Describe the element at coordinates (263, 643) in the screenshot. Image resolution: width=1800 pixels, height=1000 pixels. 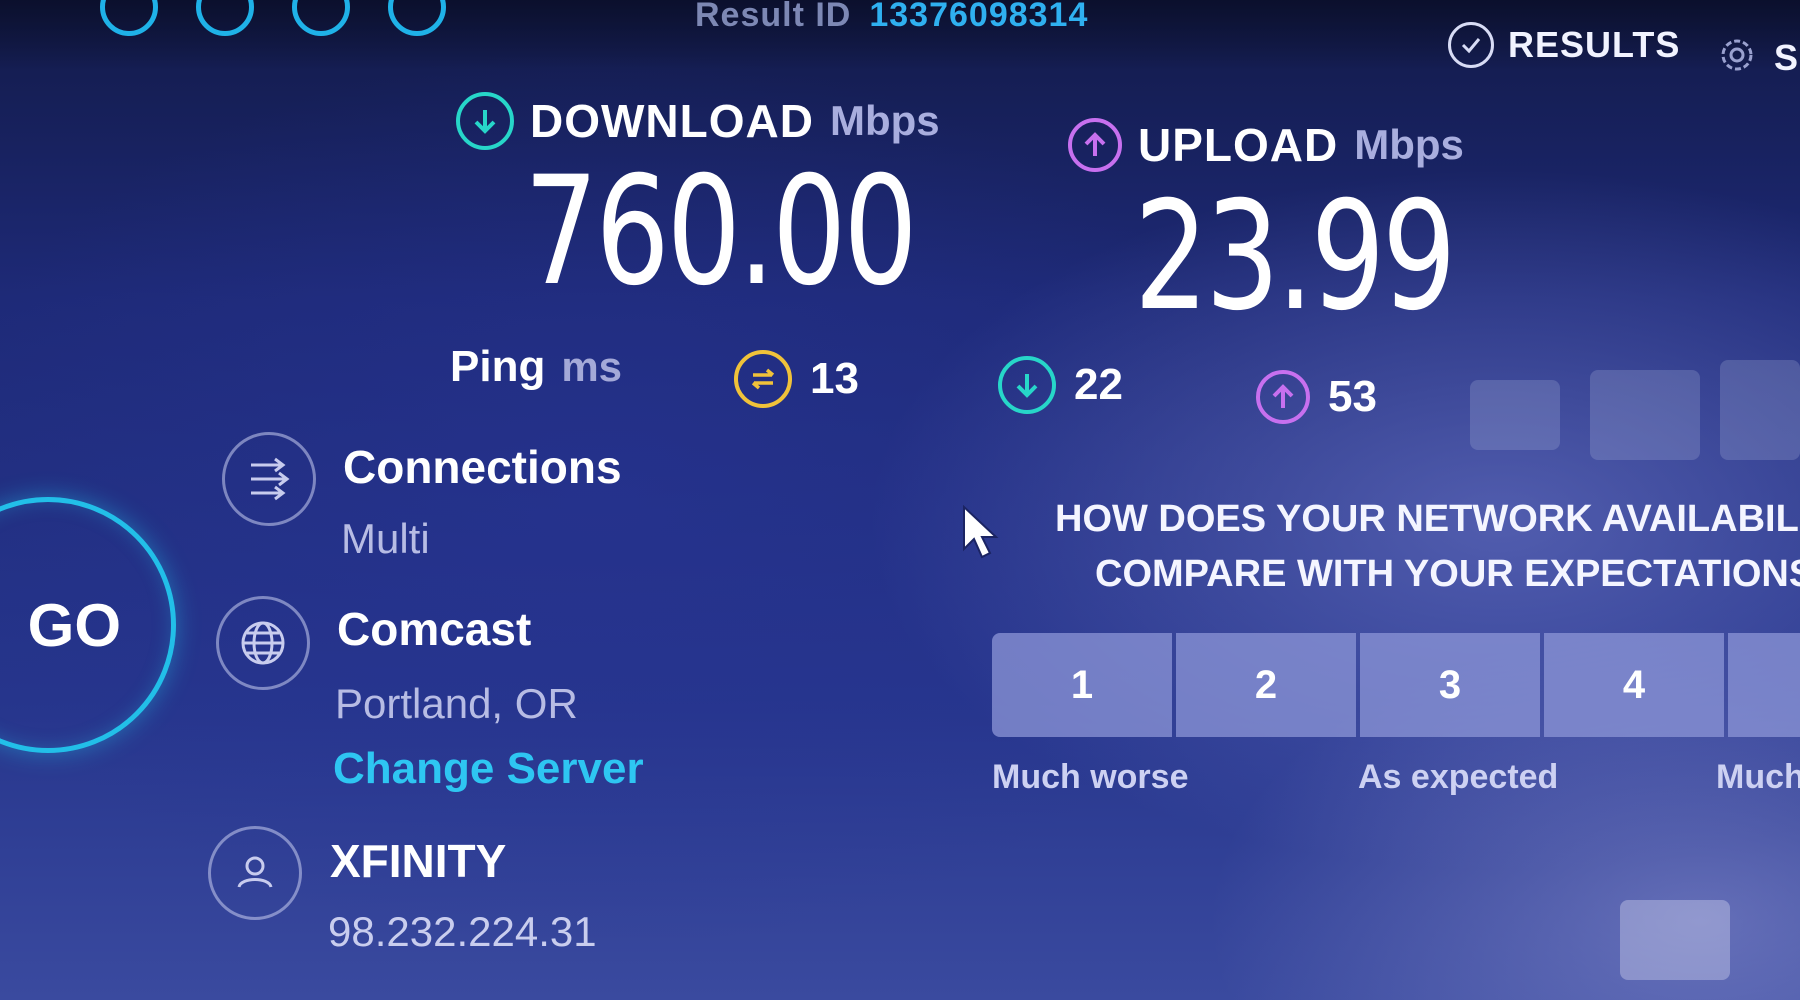
I see `globe-icon` at that location.